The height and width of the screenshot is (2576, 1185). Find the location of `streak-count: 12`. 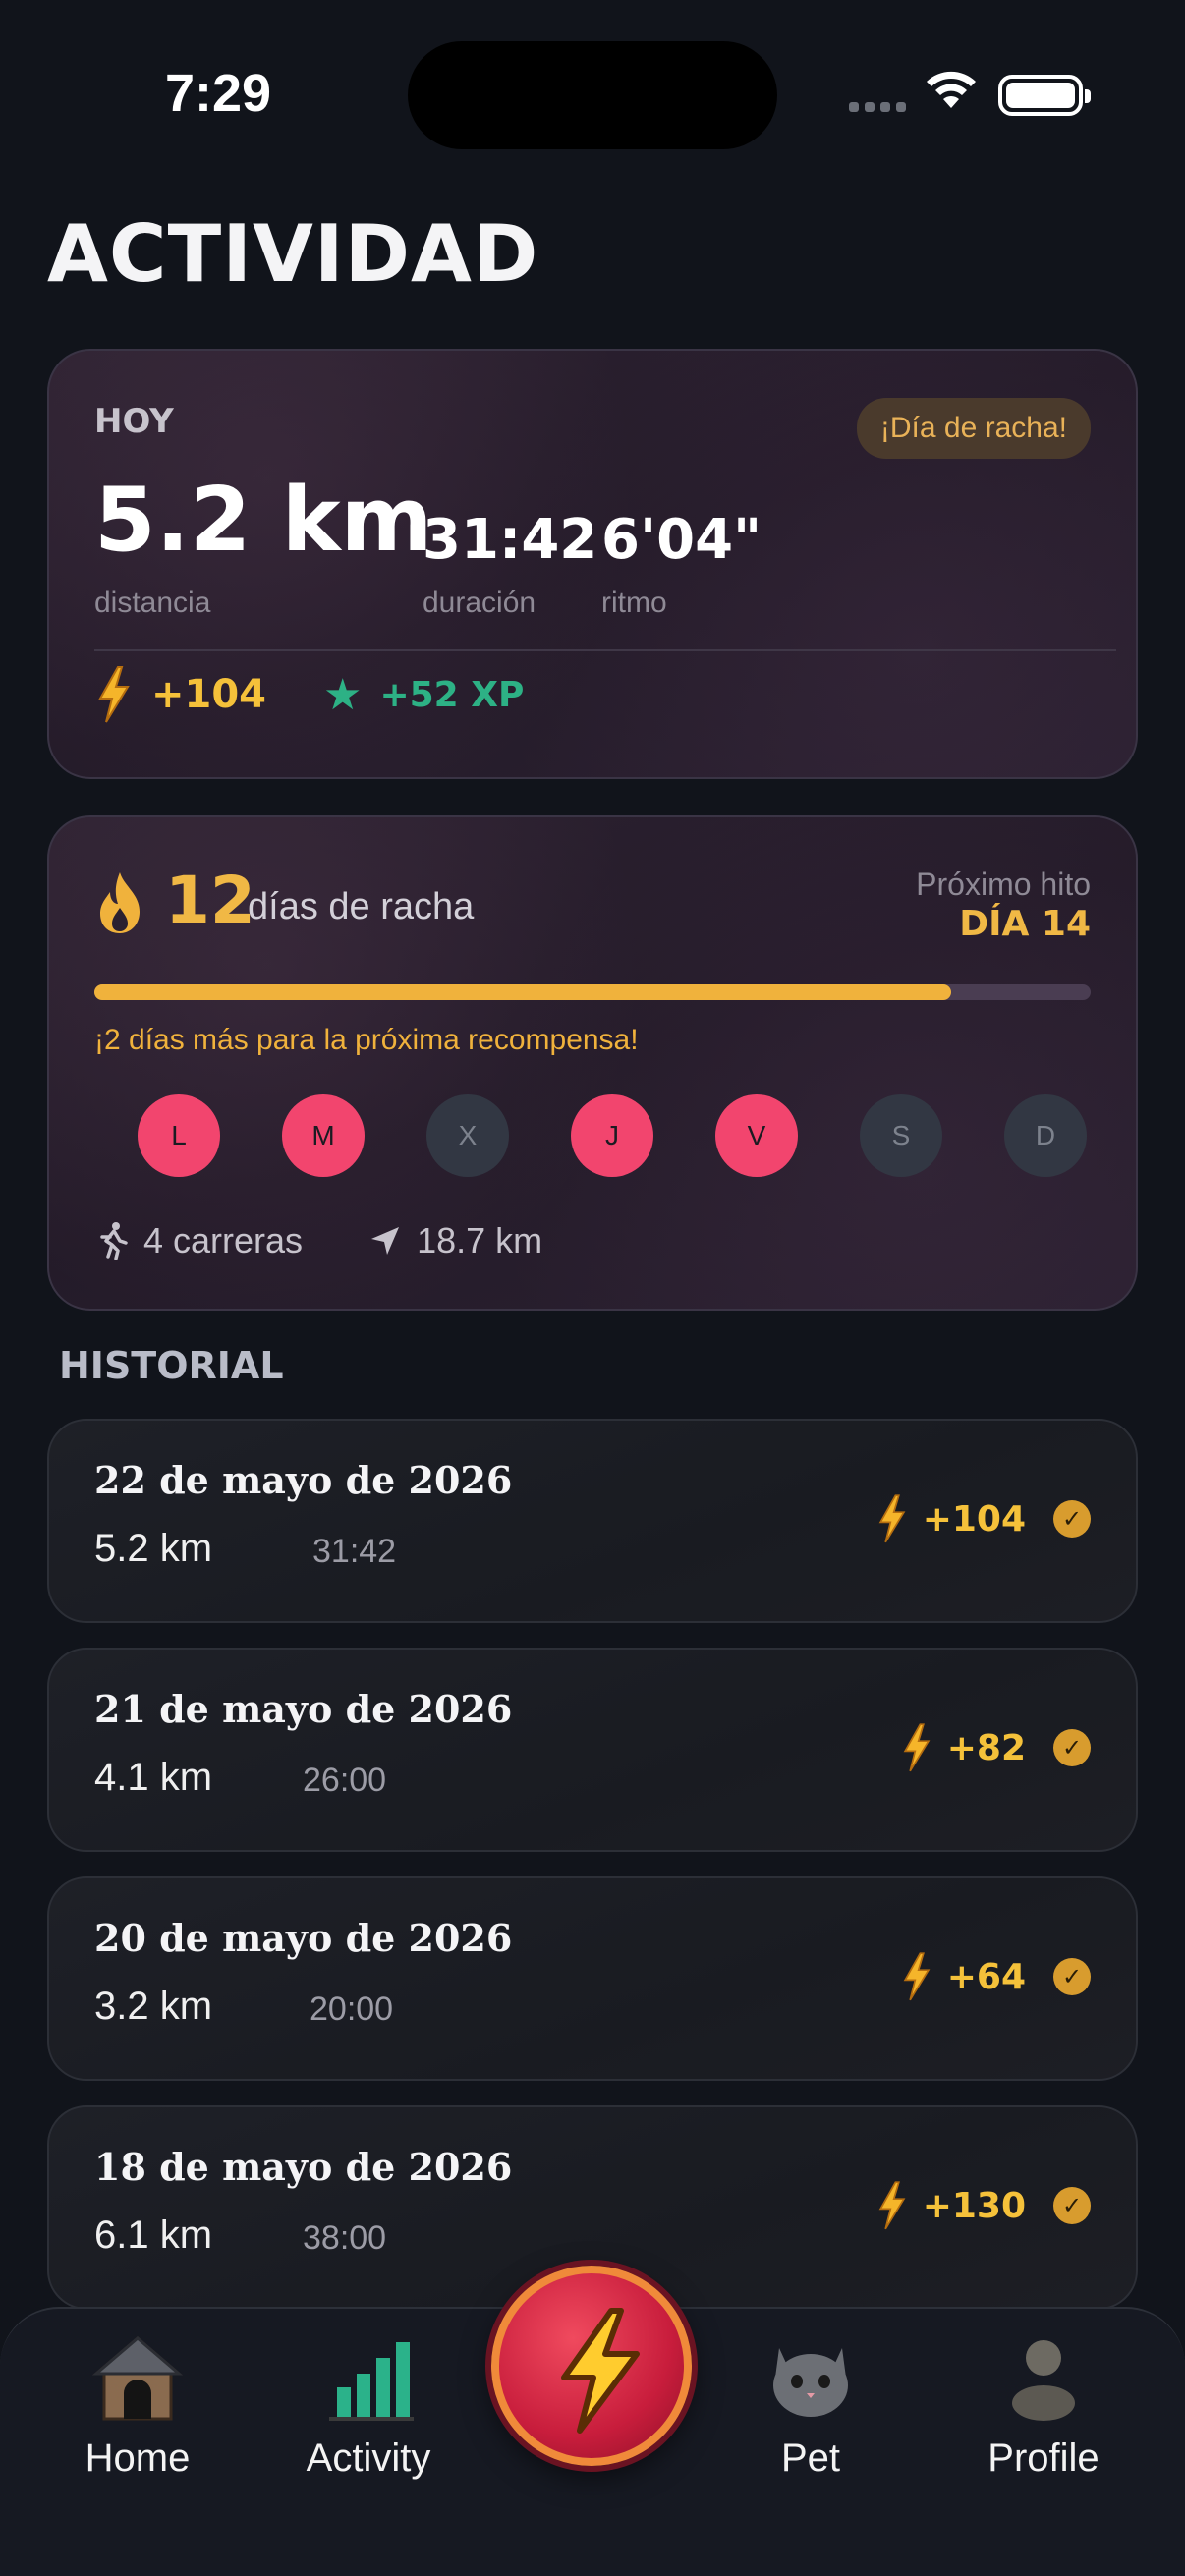

streak-count: 12 is located at coordinates (210, 900).